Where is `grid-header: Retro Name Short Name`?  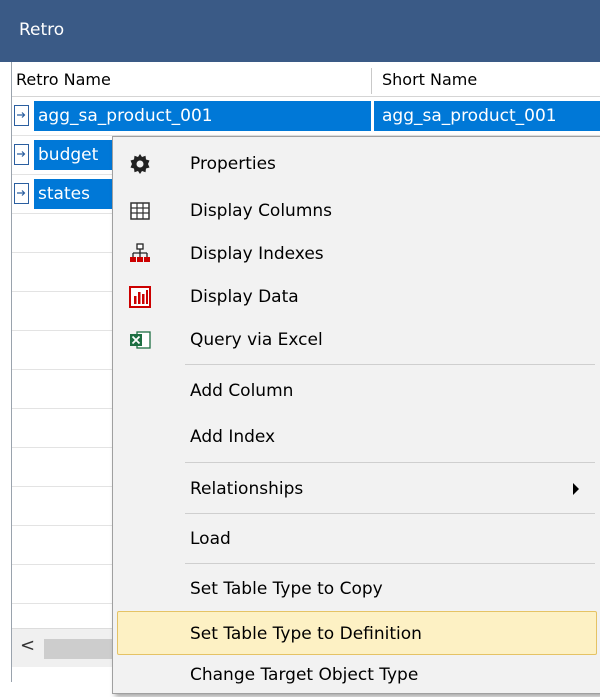
grid-header: Retro Name Short Name is located at coordinates (306, 79).